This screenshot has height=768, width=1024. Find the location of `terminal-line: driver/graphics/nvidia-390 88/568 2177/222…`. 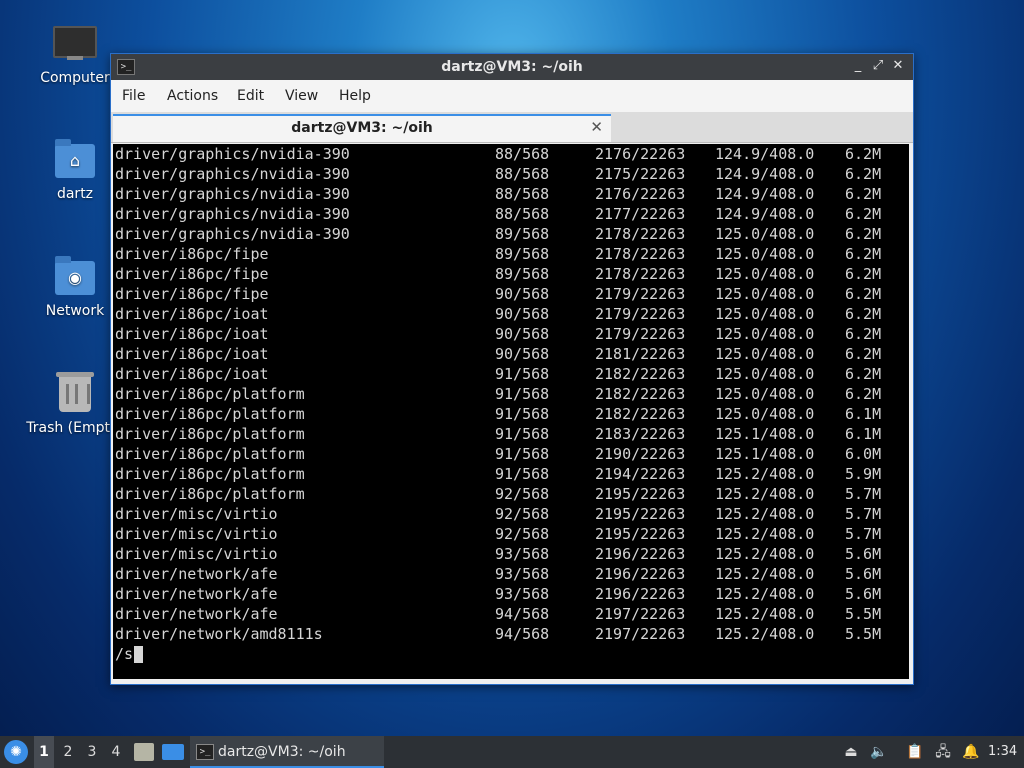

terminal-line: driver/graphics/nvidia-390 88/568 2177/222… is located at coordinates (511, 214).